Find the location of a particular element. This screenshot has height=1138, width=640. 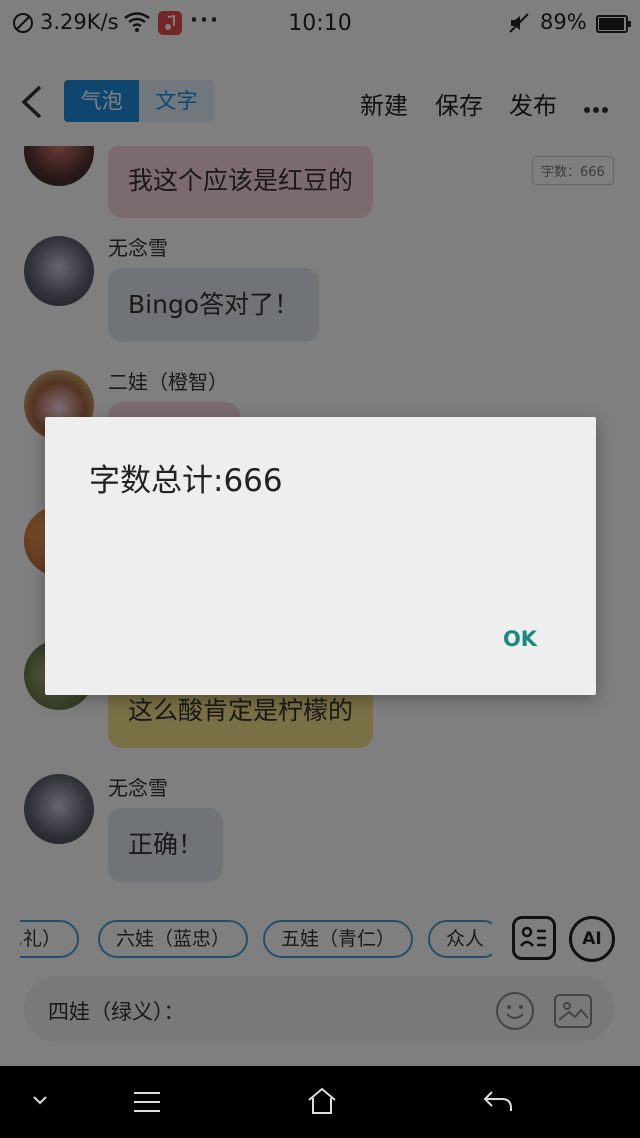

home-icon is located at coordinates (322, 1103).